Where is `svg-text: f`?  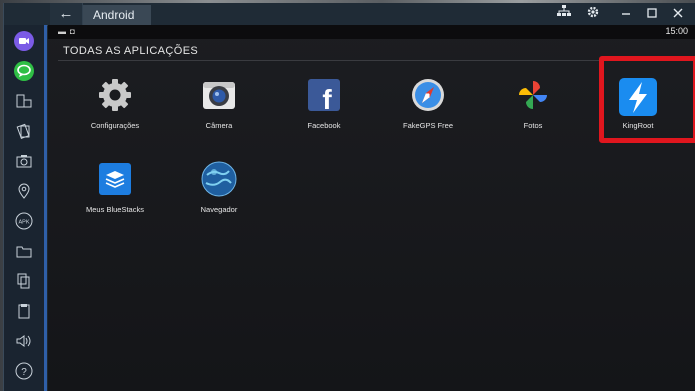 svg-text: f is located at coordinates (327, 98).